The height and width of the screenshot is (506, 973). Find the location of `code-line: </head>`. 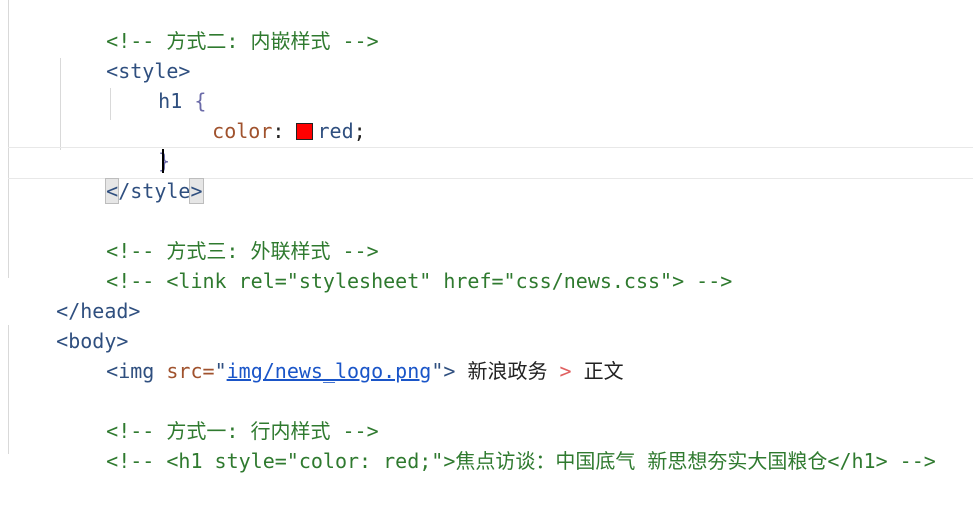

code-line: </head> is located at coordinates (74, 294).